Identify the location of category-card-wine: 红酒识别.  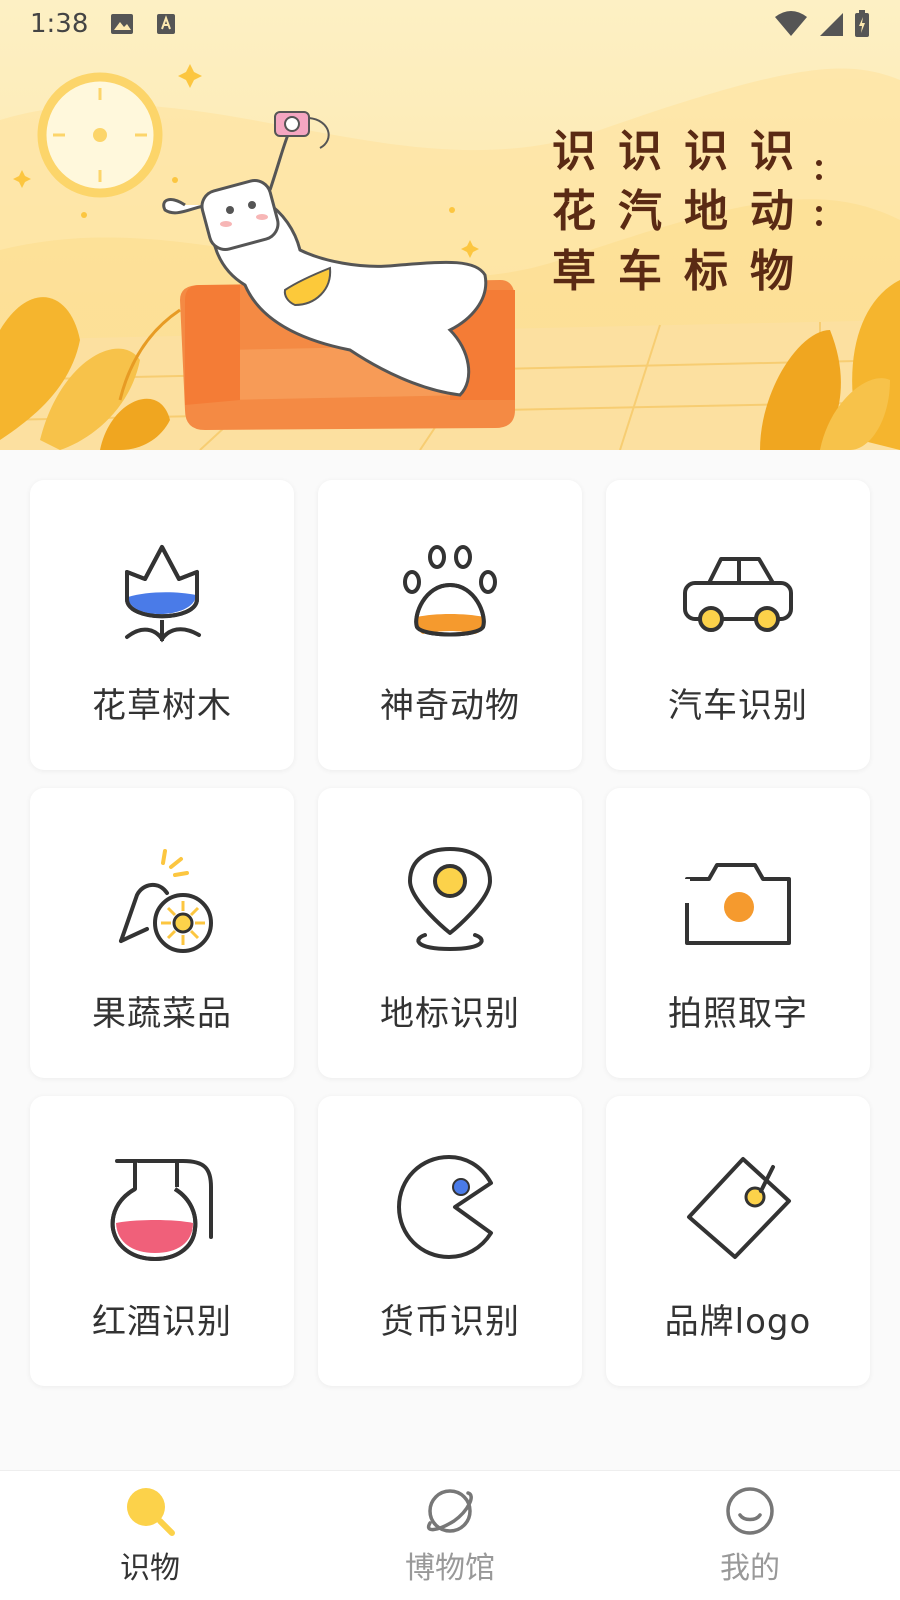
(162, 1241).